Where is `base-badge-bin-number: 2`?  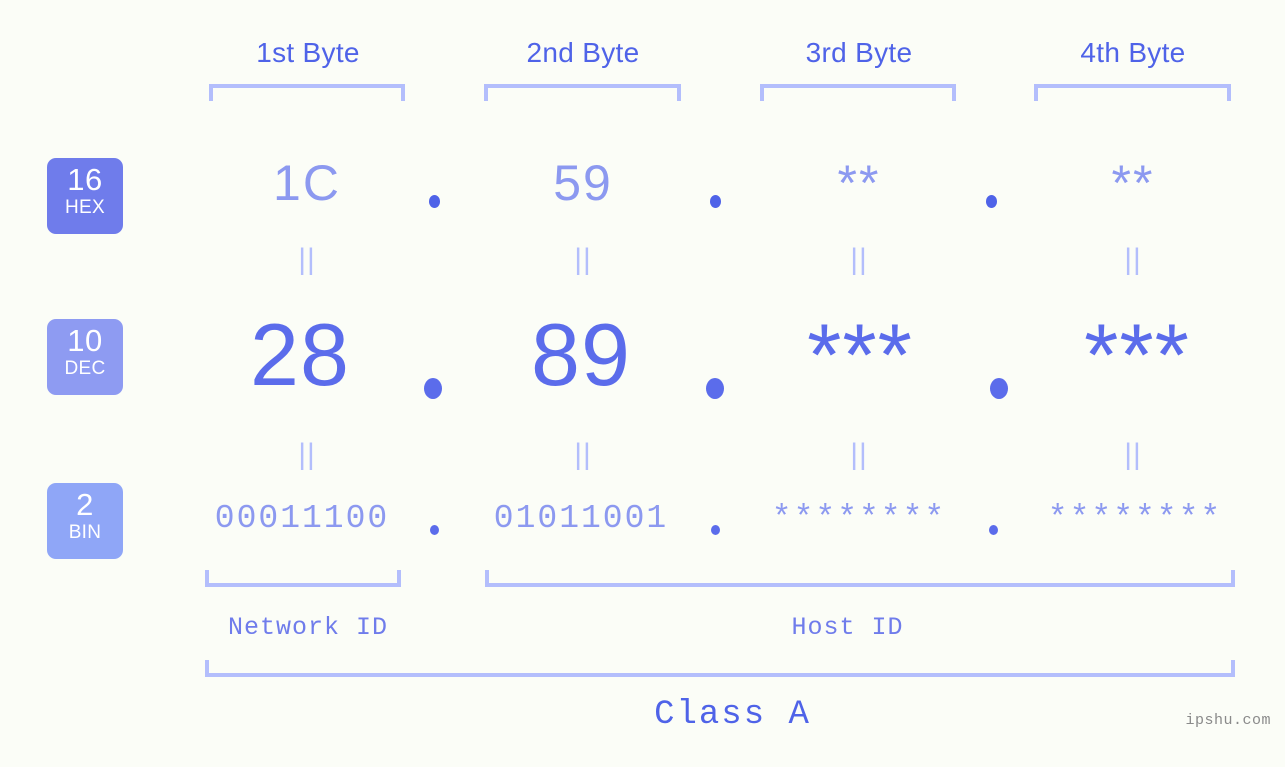
base-badge-bin-number: 2 is located at coordinates (85, 504).